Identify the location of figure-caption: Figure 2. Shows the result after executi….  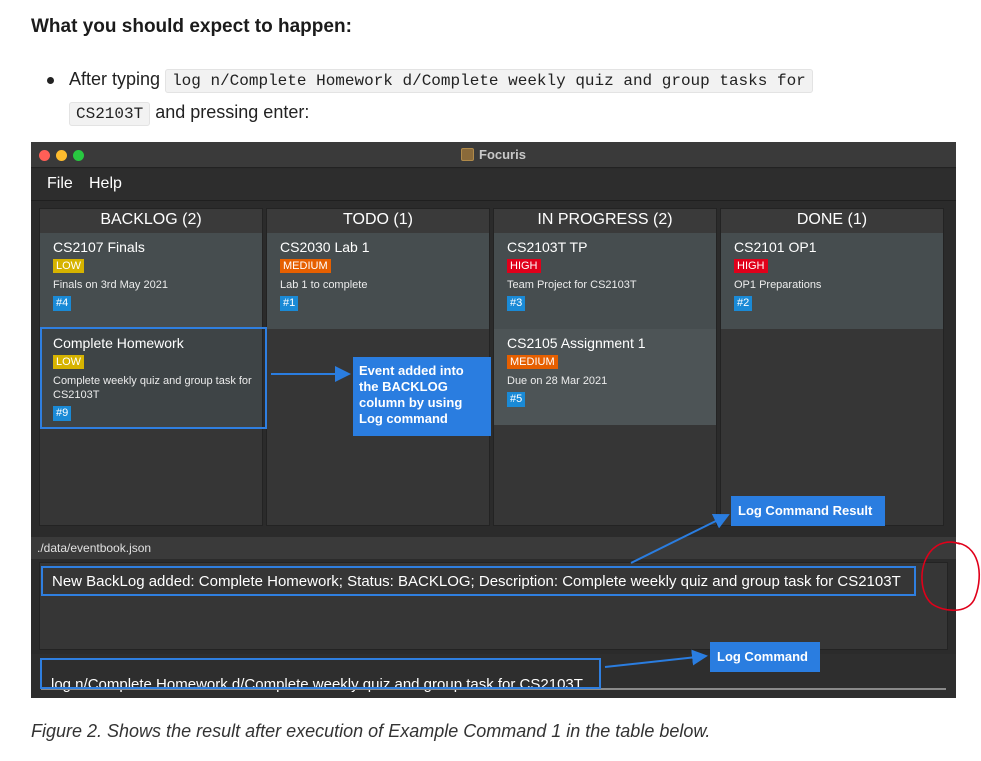
(371, 731).